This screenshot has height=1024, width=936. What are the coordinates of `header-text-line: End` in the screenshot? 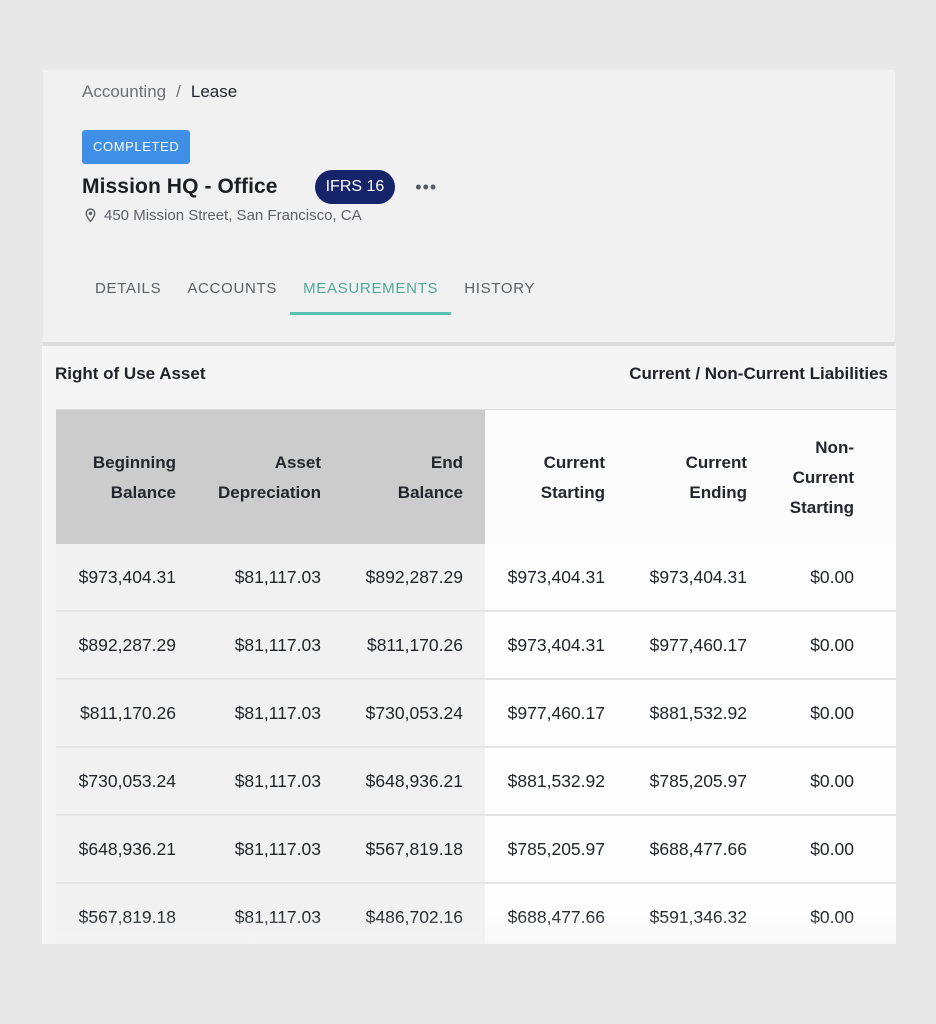 It's located at (446, 462).